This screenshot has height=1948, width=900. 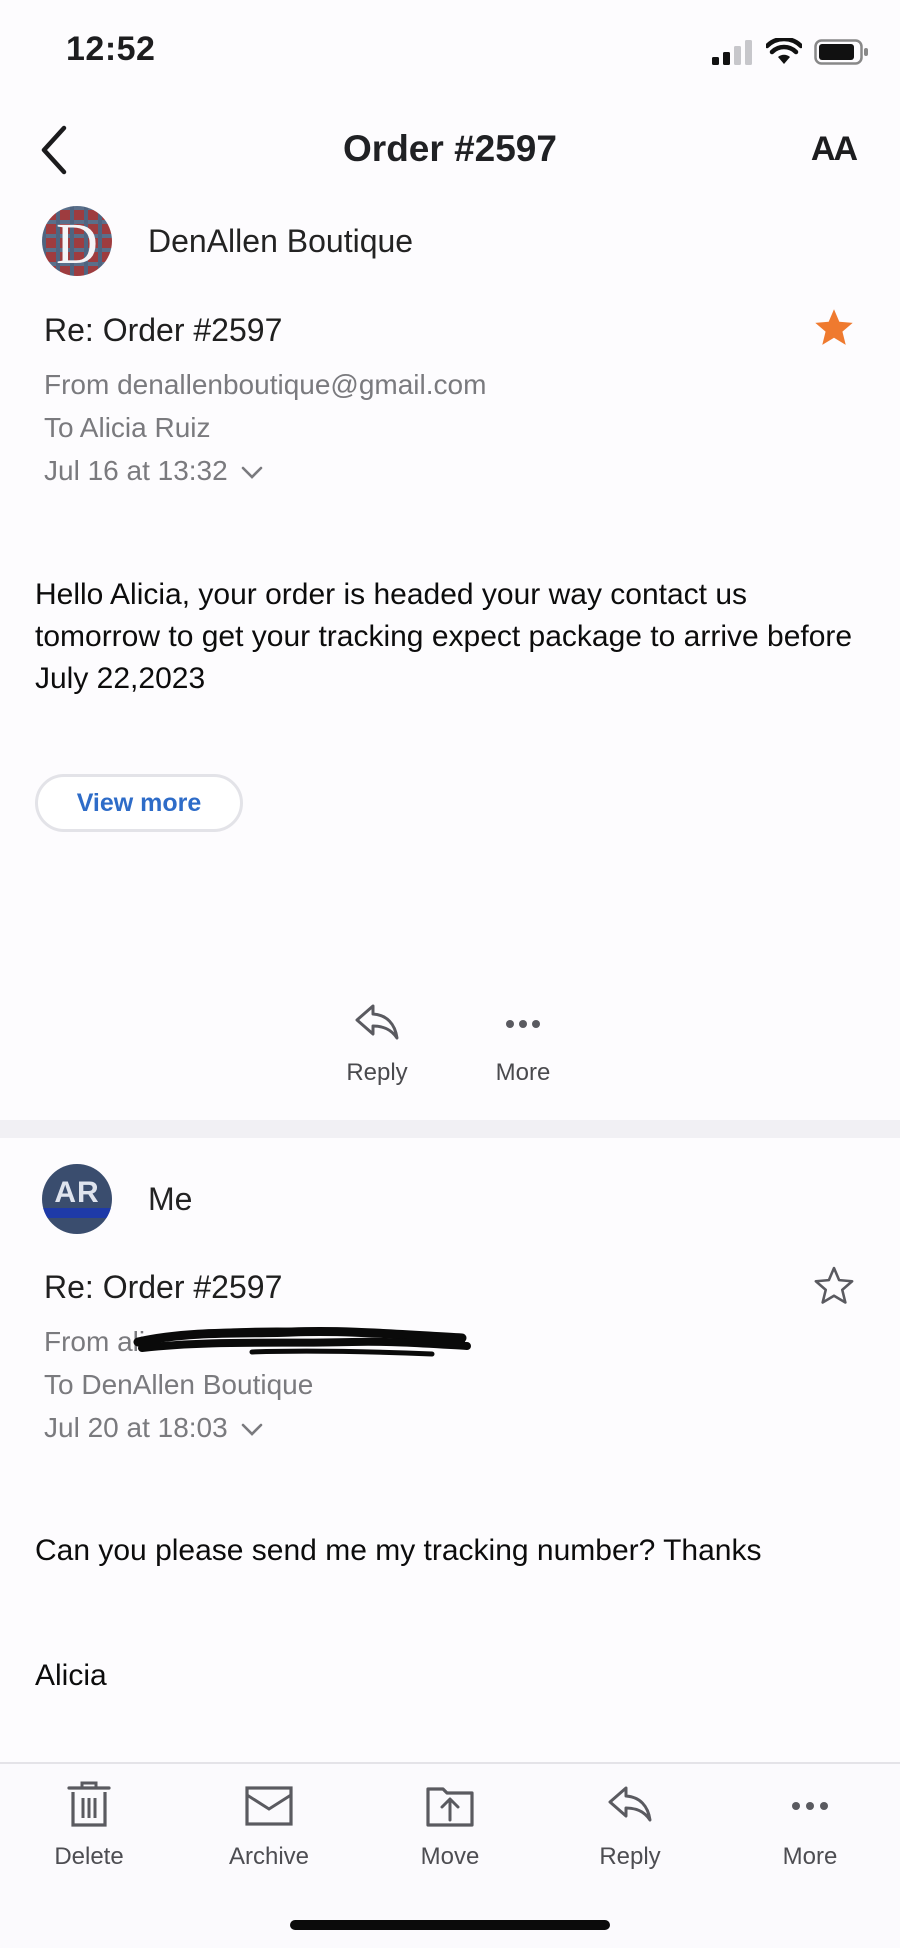 I want to click on delete-button: Delete, so click(x=89, y=1825).